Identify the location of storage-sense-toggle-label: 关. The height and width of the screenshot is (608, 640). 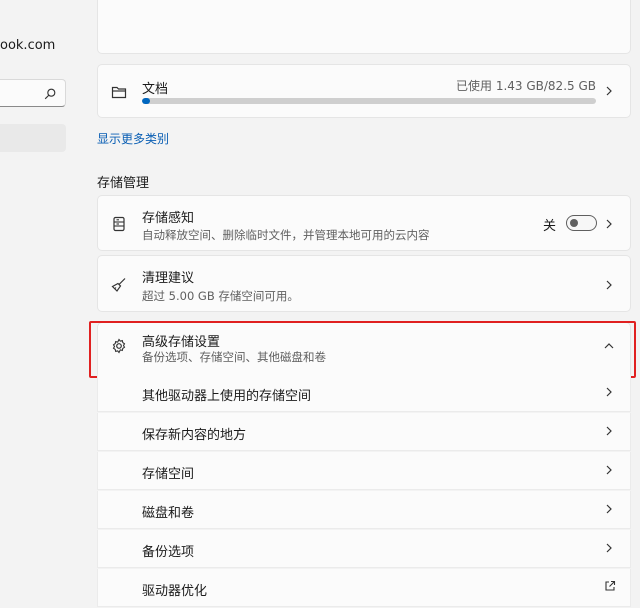
(549, 226).